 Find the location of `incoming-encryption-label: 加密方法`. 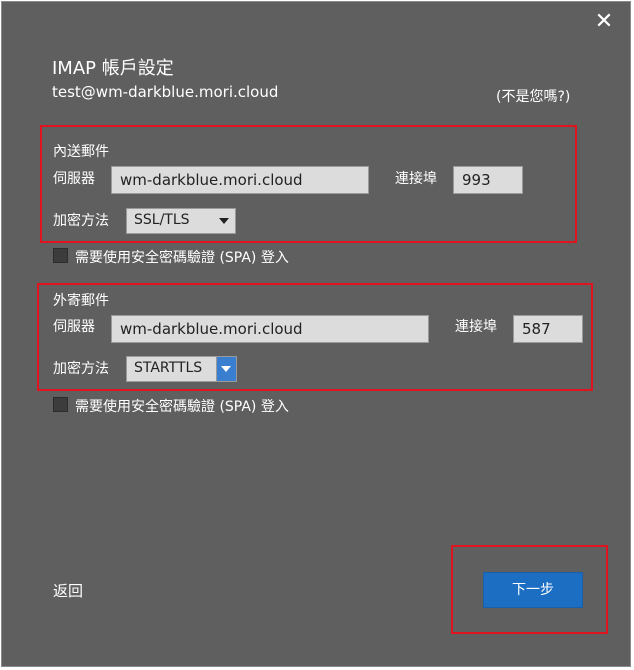

incoming-encryption-label: 加密方法 is located at coordinates (81, 221).